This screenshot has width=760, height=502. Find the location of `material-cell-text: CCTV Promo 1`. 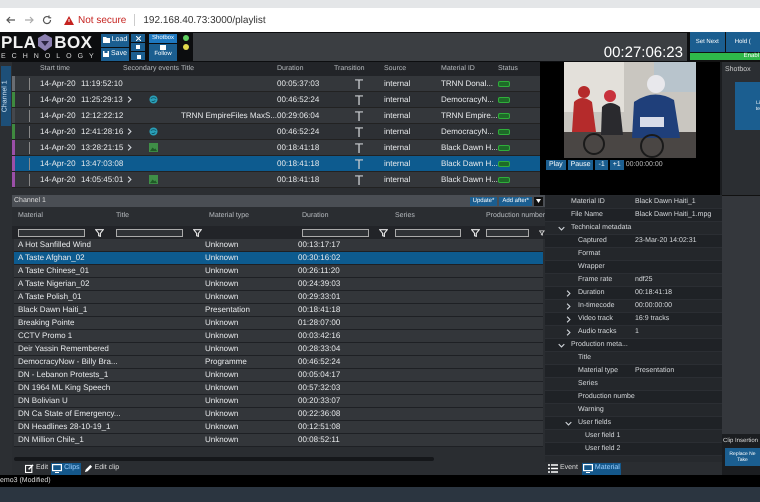

material-cell-text: CCTV Promo 1 is located at coordinates (45, 336).